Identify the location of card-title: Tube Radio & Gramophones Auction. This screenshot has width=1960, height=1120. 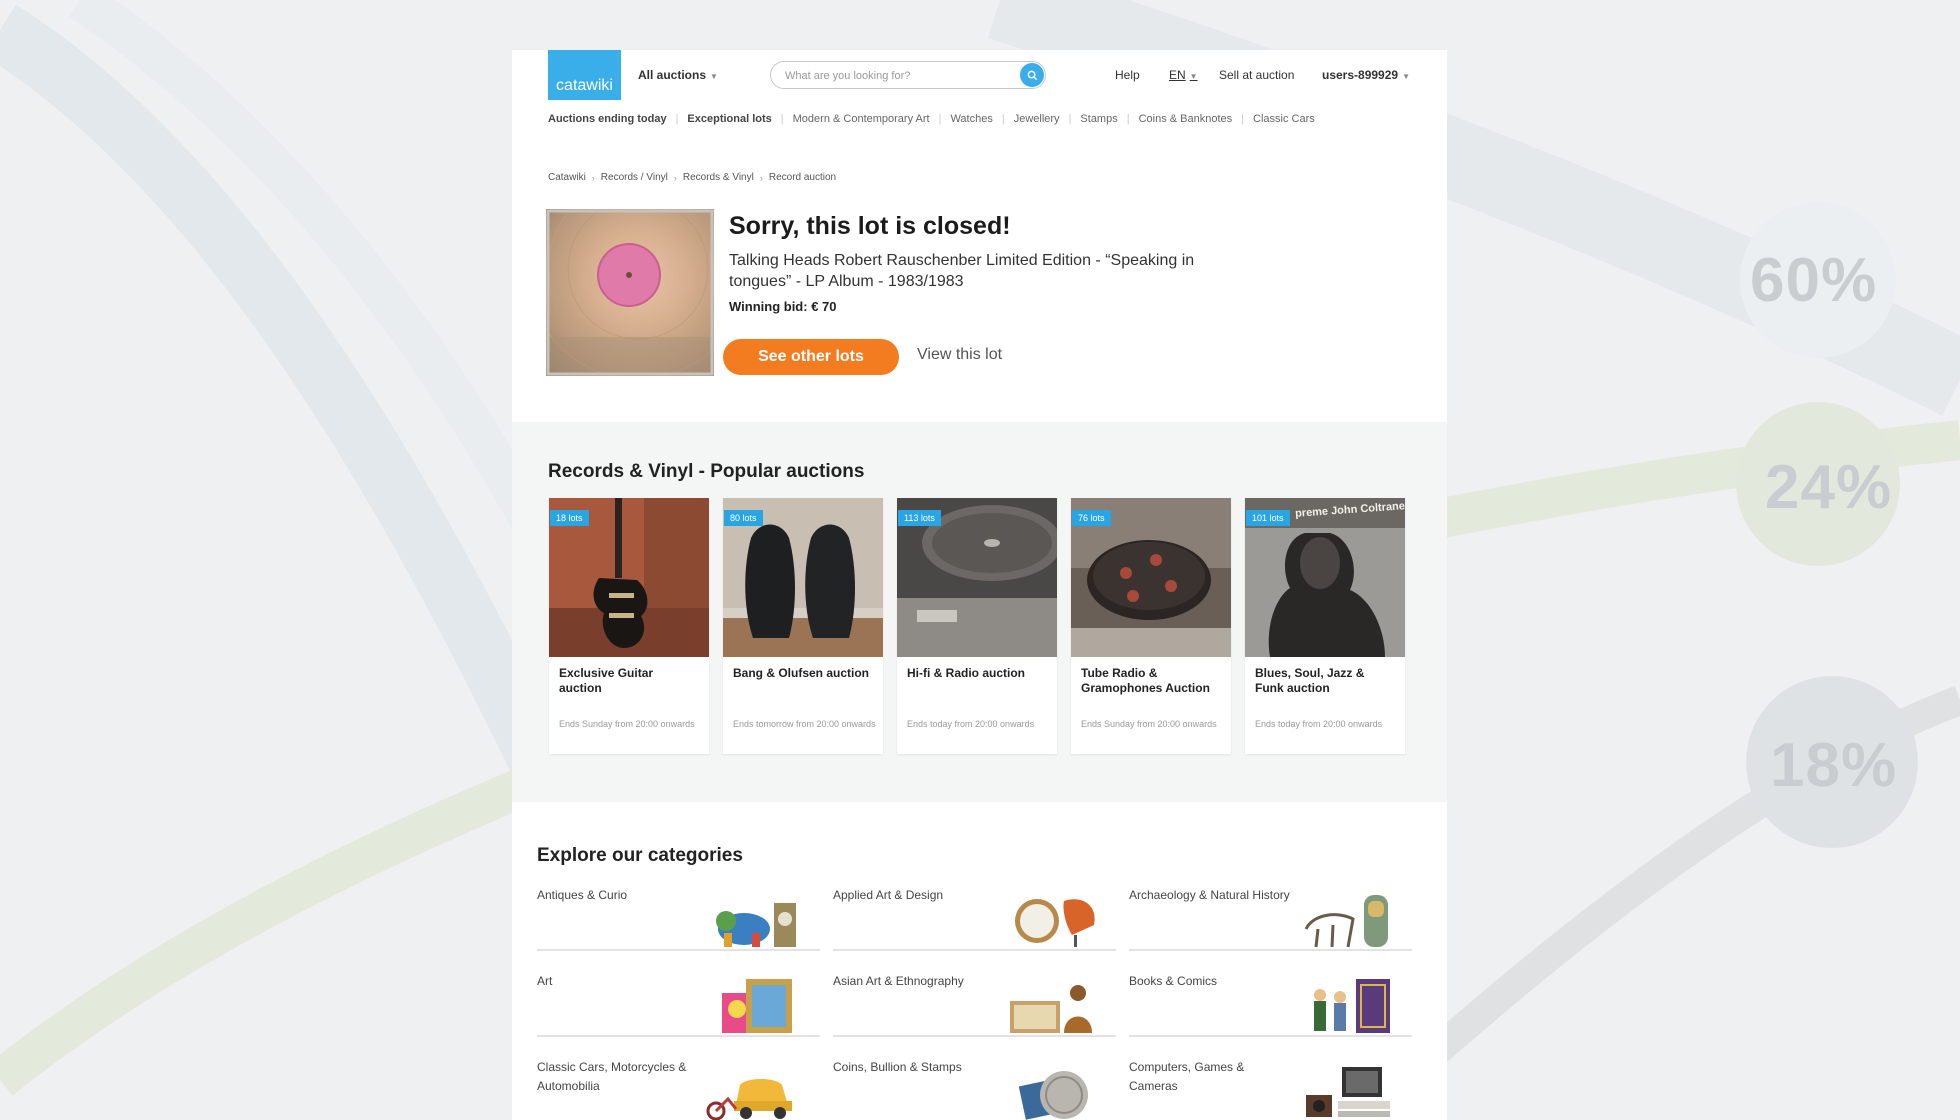
(1145, 680).